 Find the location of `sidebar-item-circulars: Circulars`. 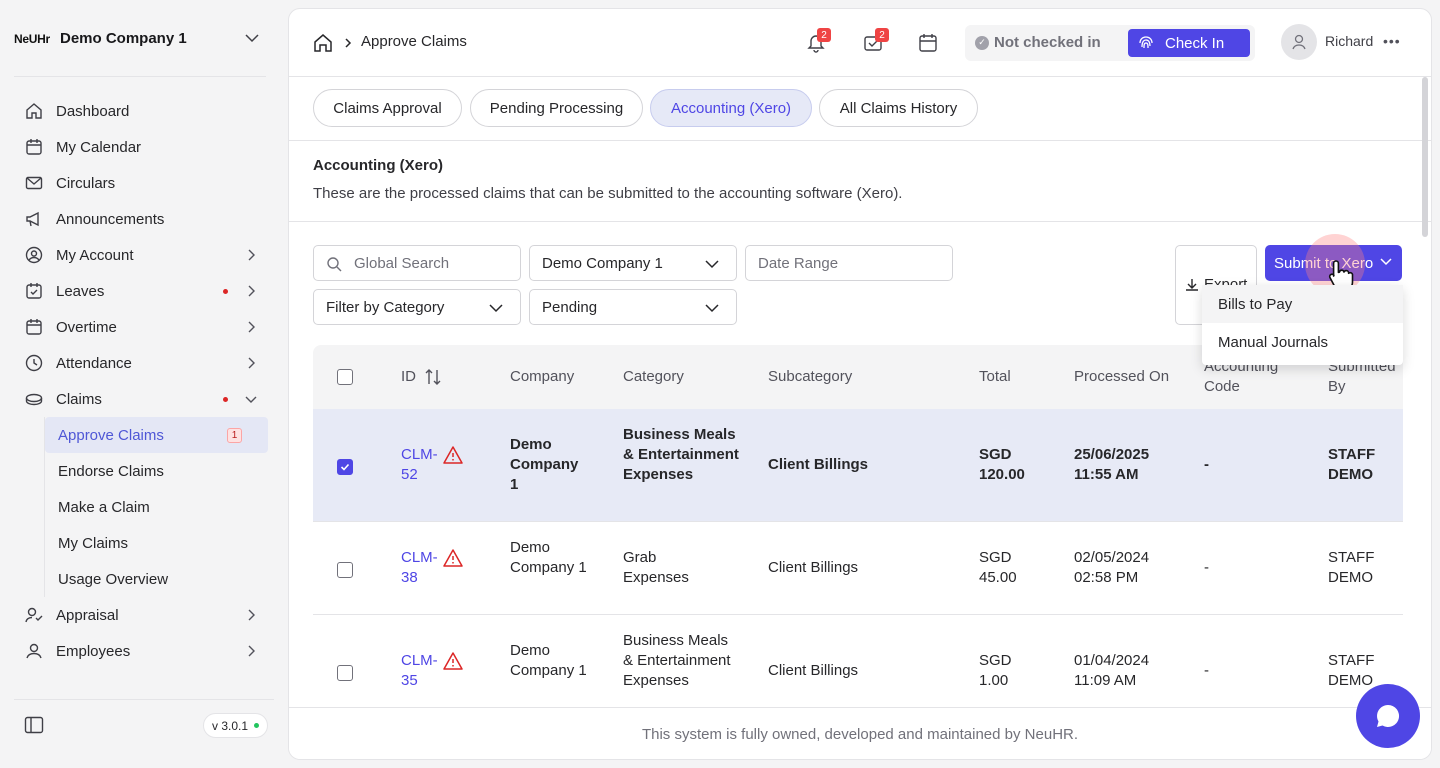

sidebar-item-circulars: Circulars is located at coordinates (141, 183).